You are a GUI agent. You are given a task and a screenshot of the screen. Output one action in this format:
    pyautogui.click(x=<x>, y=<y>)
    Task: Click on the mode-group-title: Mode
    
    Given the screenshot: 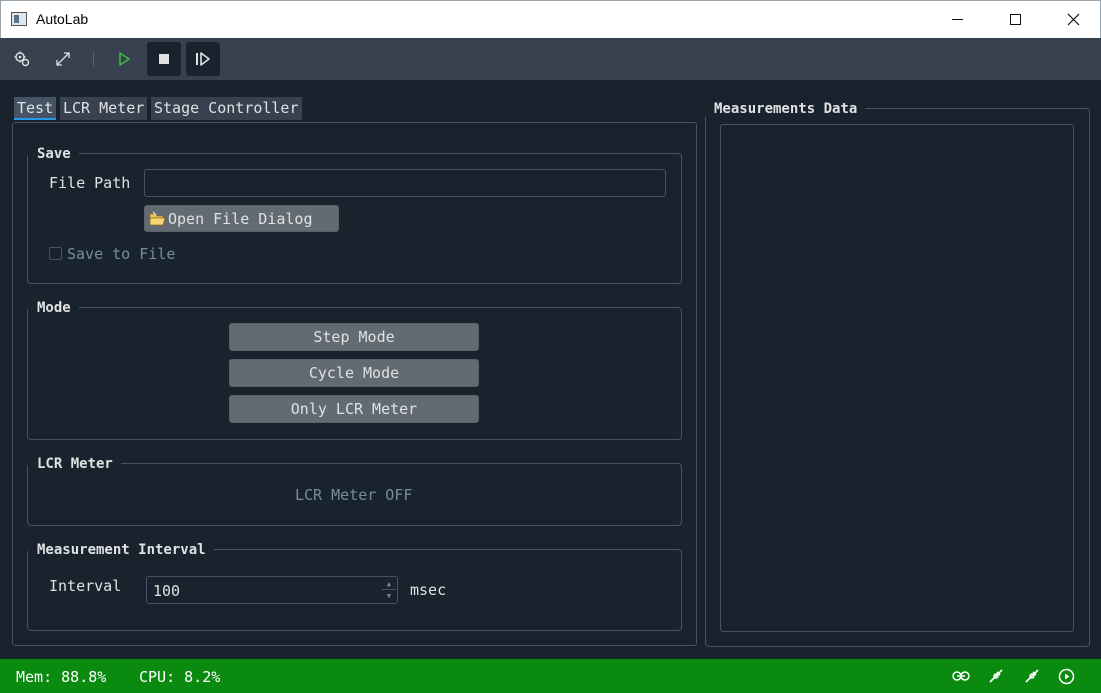 What is the action you would take?
    pyautogui.click(x=53, y=308)
    